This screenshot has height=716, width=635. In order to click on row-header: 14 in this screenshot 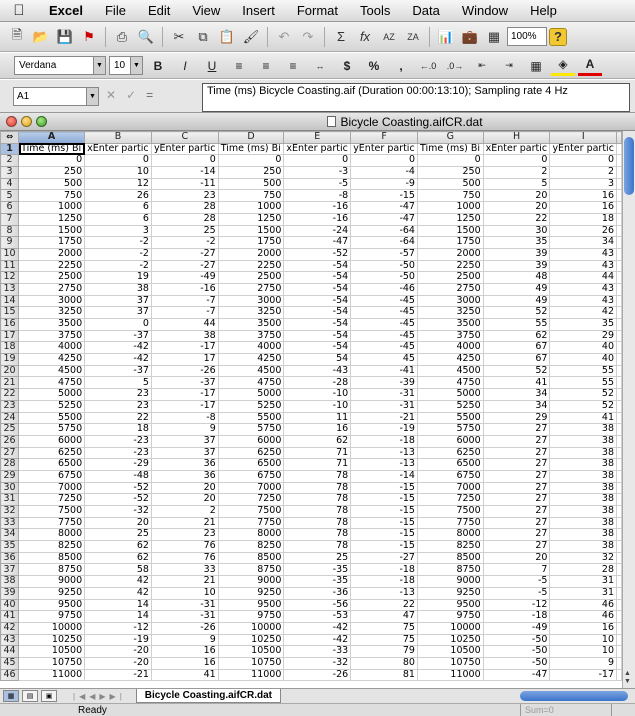, I will do `click(10, 301)`.